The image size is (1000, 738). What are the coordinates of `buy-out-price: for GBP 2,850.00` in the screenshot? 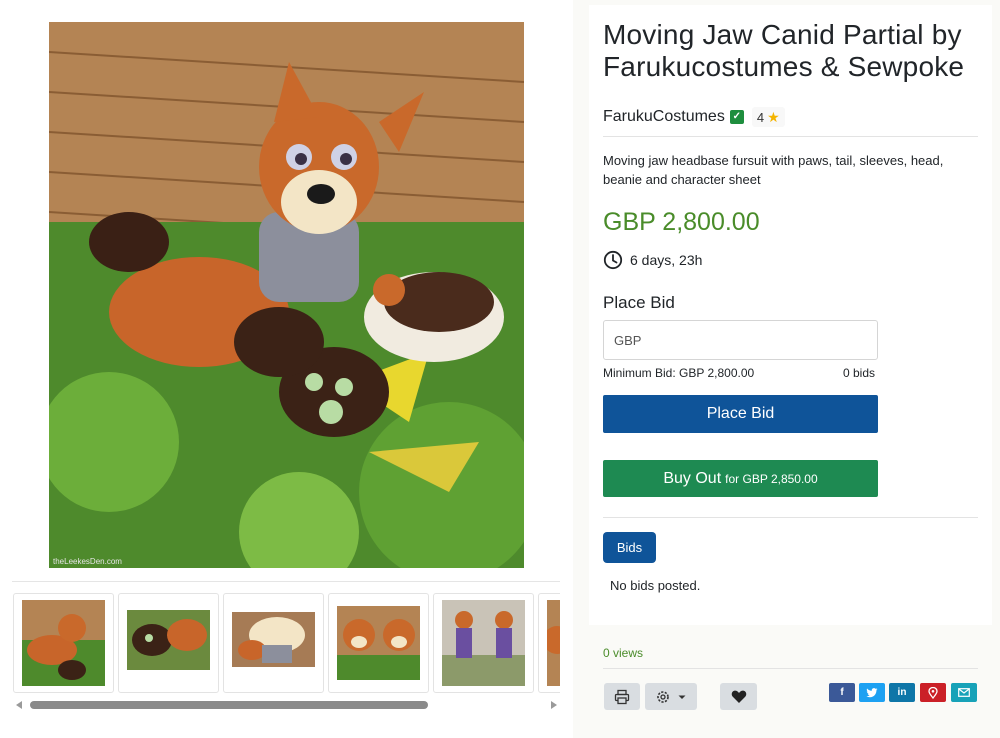 It's located at (771, 479).